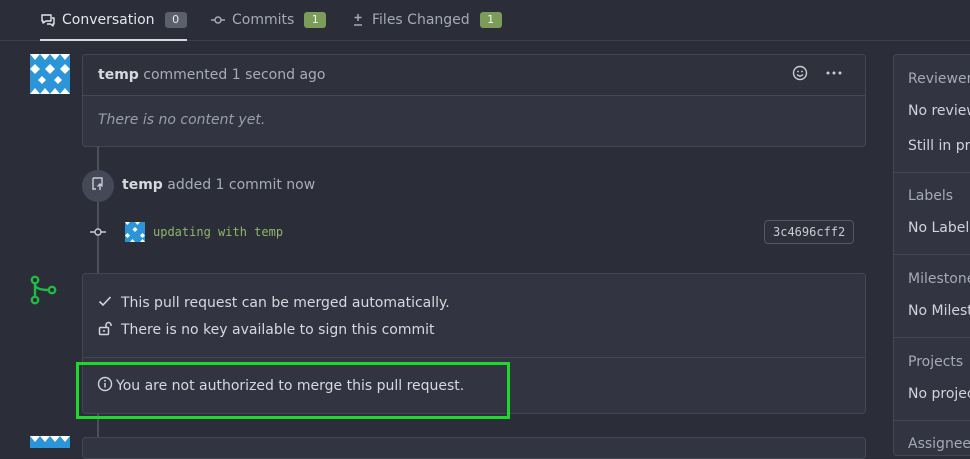 This screenshot has height=459, width=970. I want to click on commit-sha-button: 3c4696cff2, so click(809, 232).